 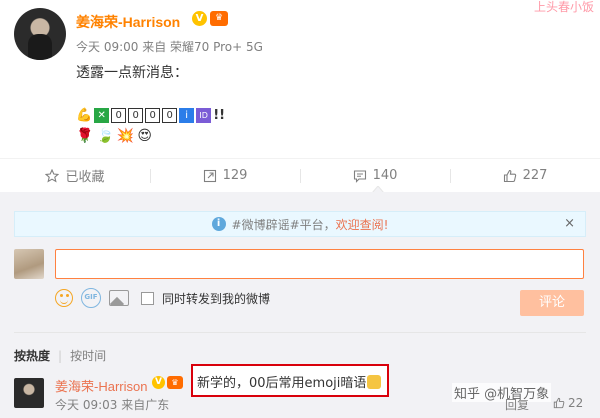 I want to click on favorite-button: 已收藏, so click(x=75, y=175).